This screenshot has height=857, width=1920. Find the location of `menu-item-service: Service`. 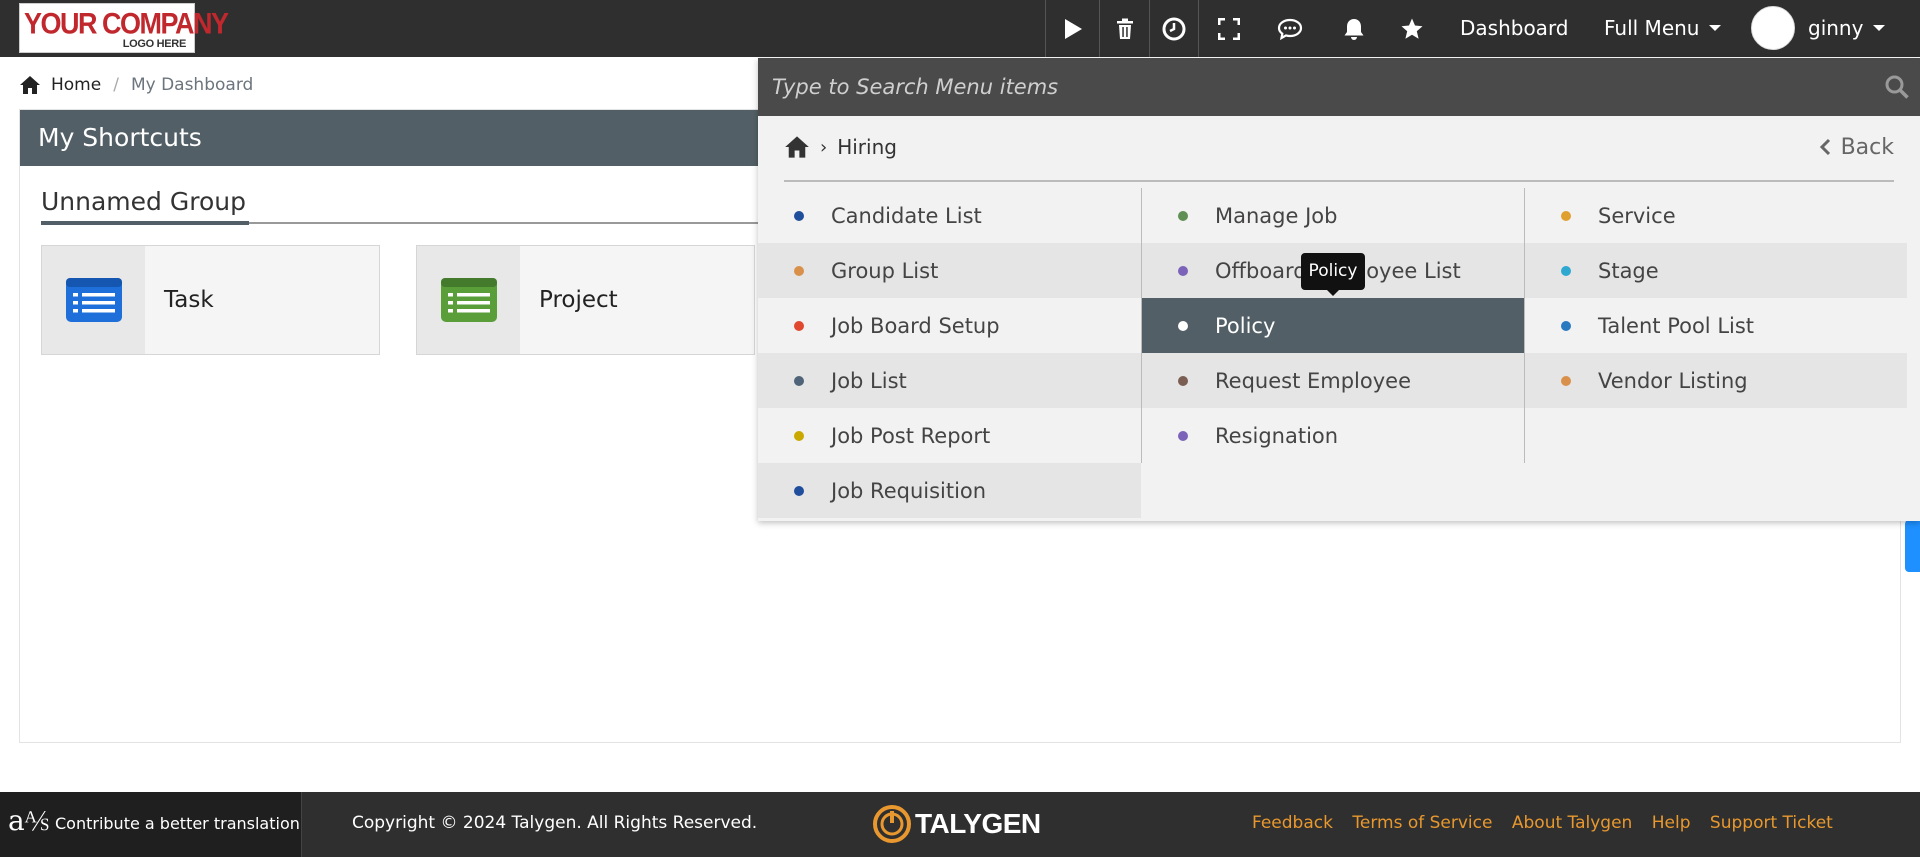

menu-item-service: Service is located at coordinates (1716, 215).